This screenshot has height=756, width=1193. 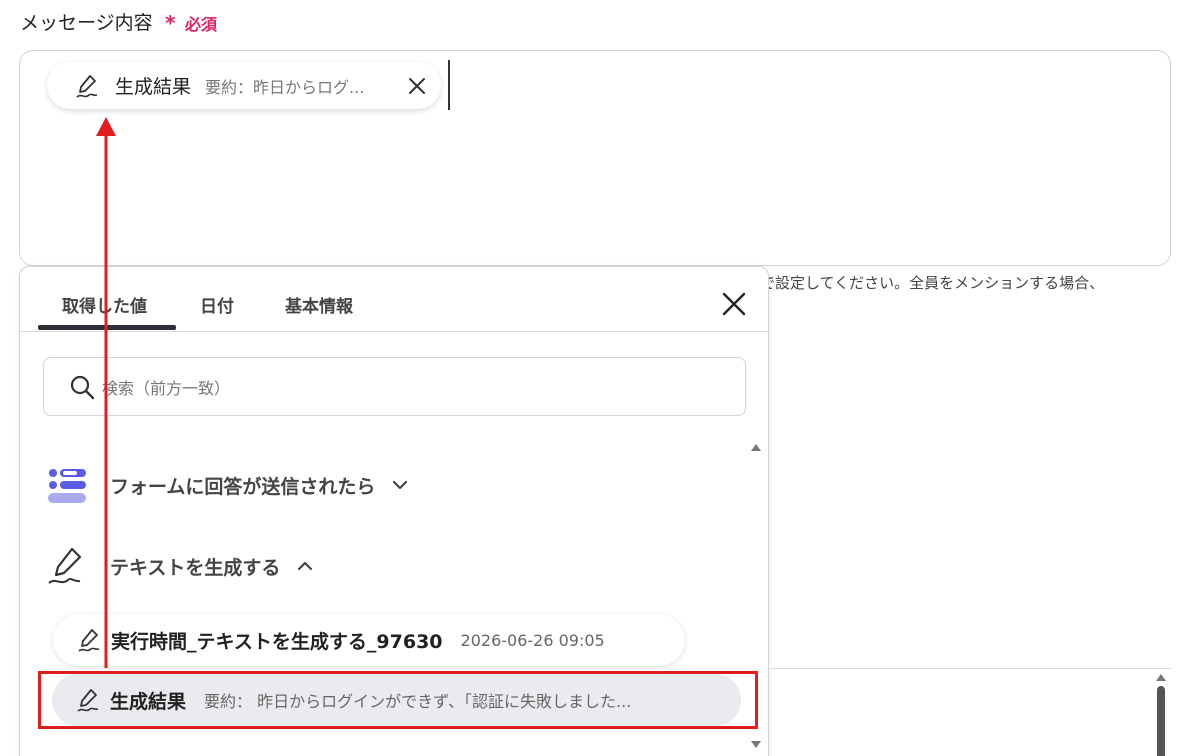 I want to click on highlight-box, so click(x=398, y=700).